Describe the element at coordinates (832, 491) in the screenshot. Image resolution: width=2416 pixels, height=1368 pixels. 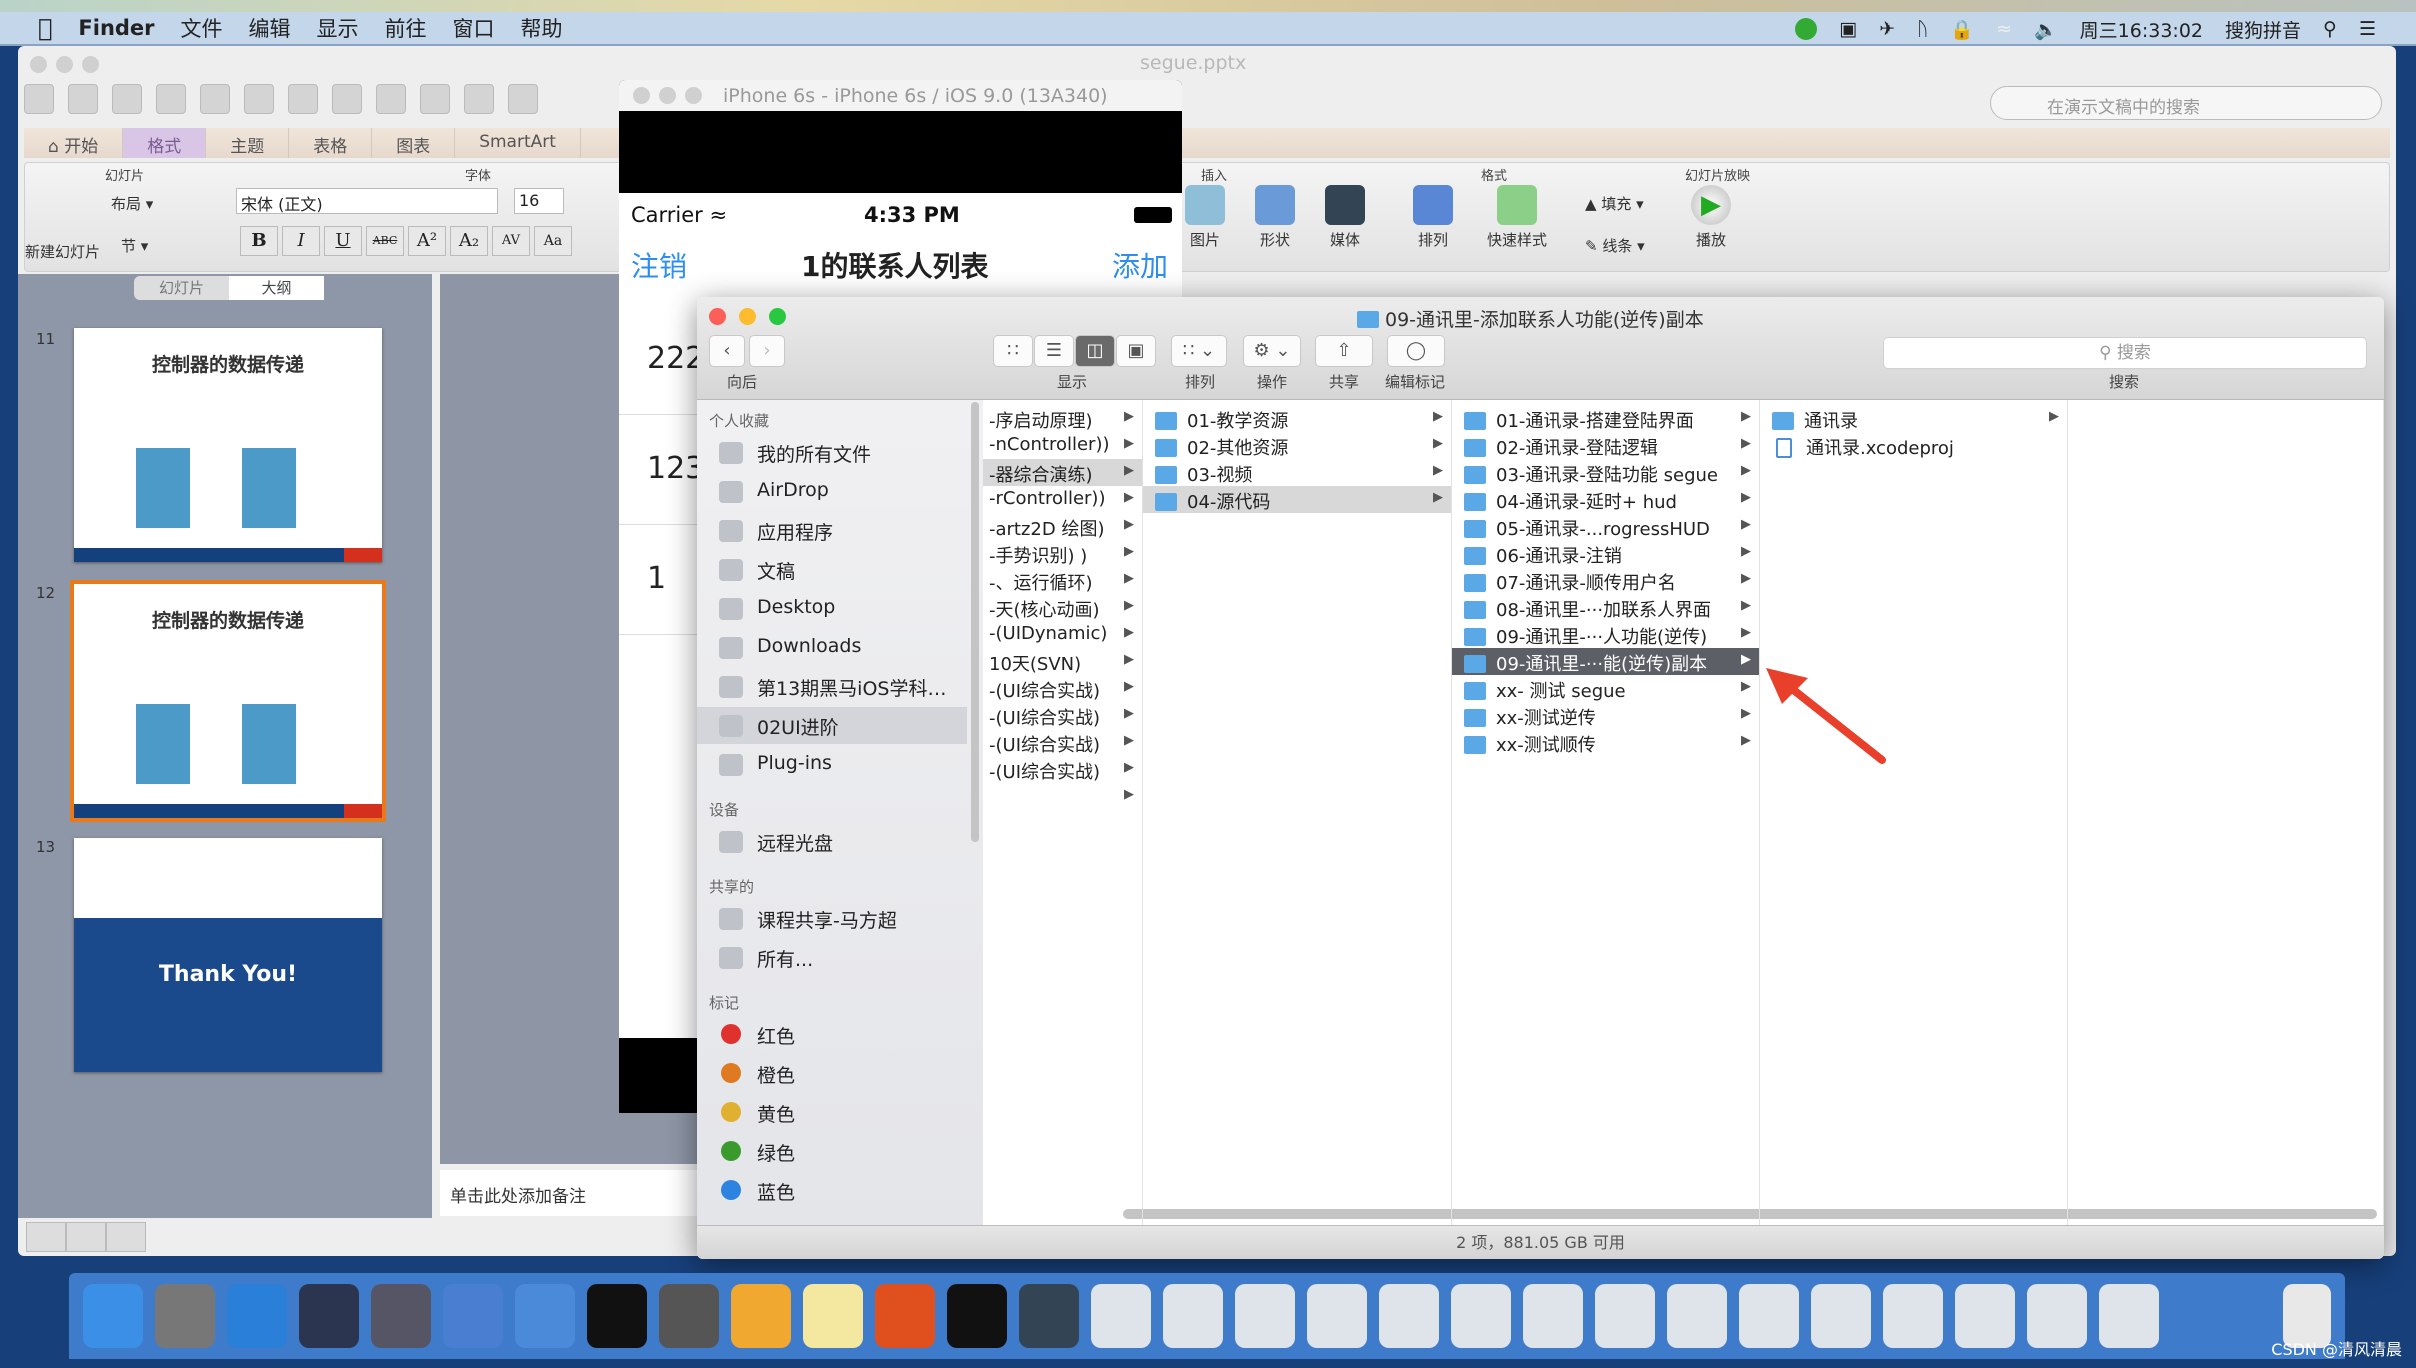
I see `sidebar-item: AirDrop` at that location.